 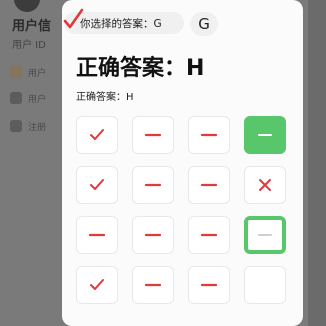 What do you see at coordinates (29, 45) in the screenshot?
I see `profile-id: 用户 ID` at bounding box center [29, 45].